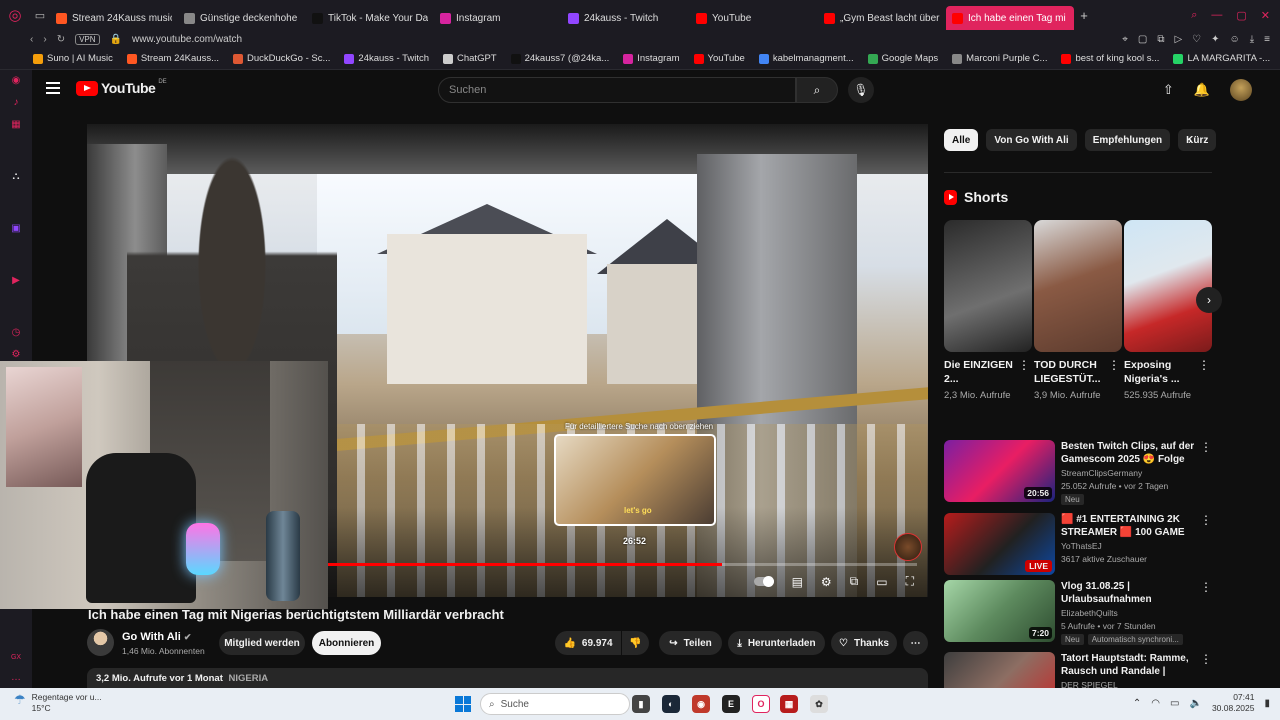 This screenshot has width=1280, height=720. Describe the element at coordinates (100, 642) in the screenshot. I see `channel-avatar` at that location.